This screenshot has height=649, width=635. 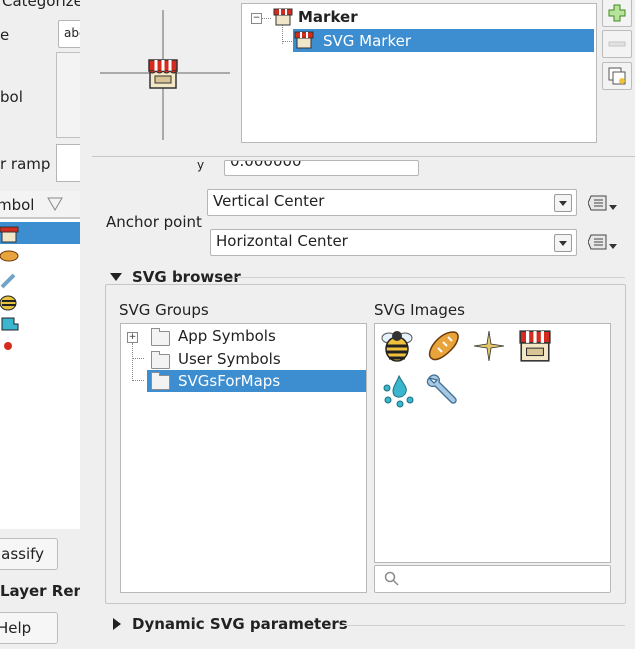 I want to click on horizontal-anchor-select: Horizontal Center, so click(x=393, y=242).